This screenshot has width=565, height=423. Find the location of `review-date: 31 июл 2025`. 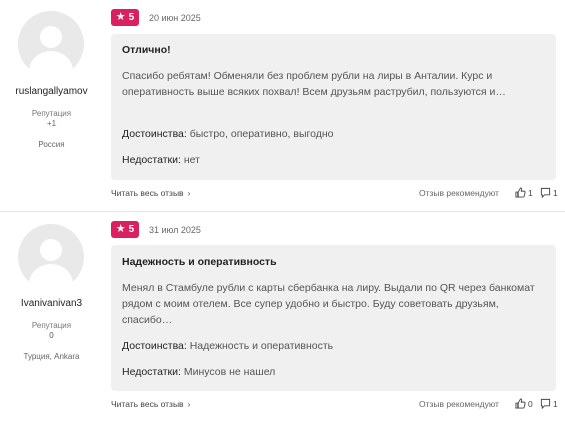

review-date: 31 июл 2025 is located at coordinates (175, 230).